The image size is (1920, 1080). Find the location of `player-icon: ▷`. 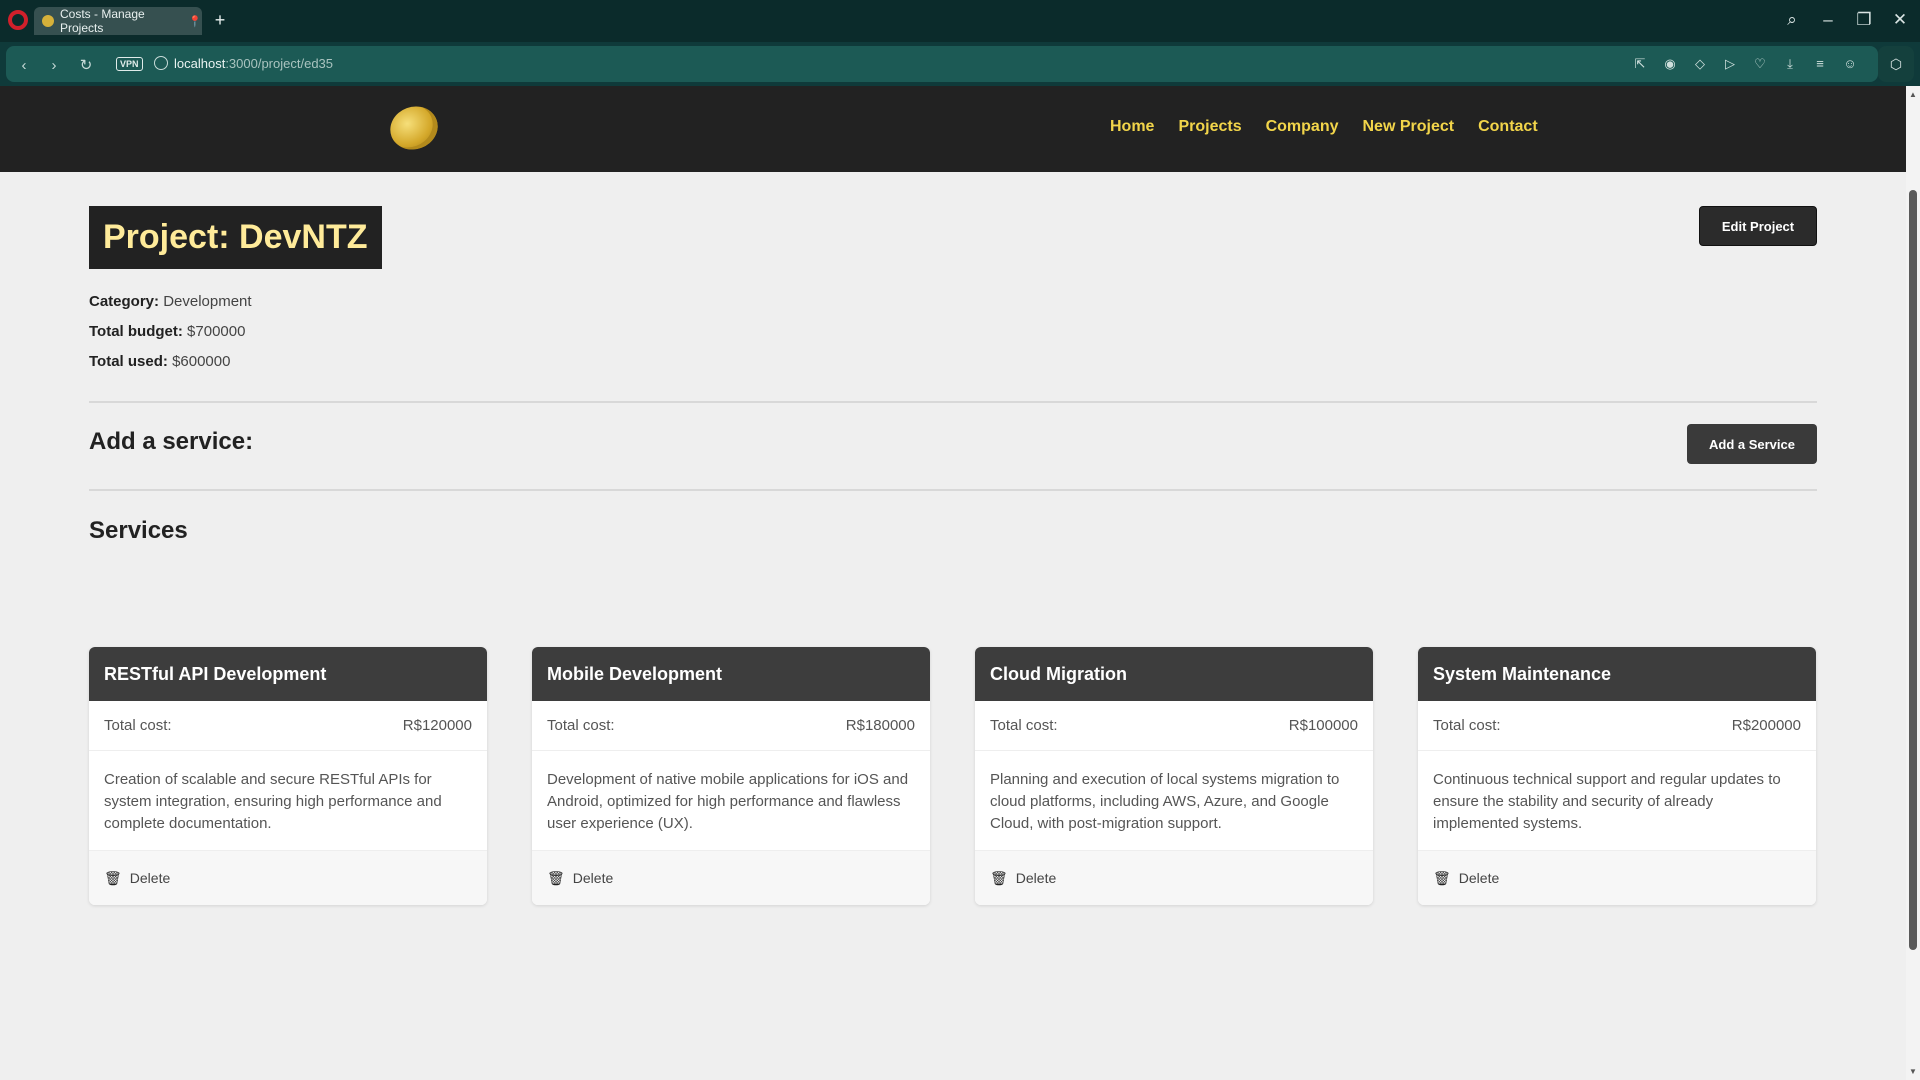

player-icon: ▷ is located at coordinates (1730, 64).